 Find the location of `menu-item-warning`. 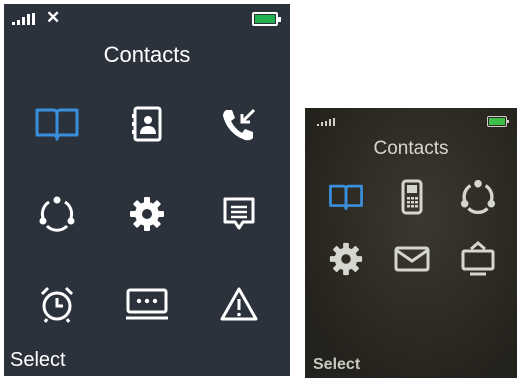

menu-item-warning is located at coordinates (239, 304).